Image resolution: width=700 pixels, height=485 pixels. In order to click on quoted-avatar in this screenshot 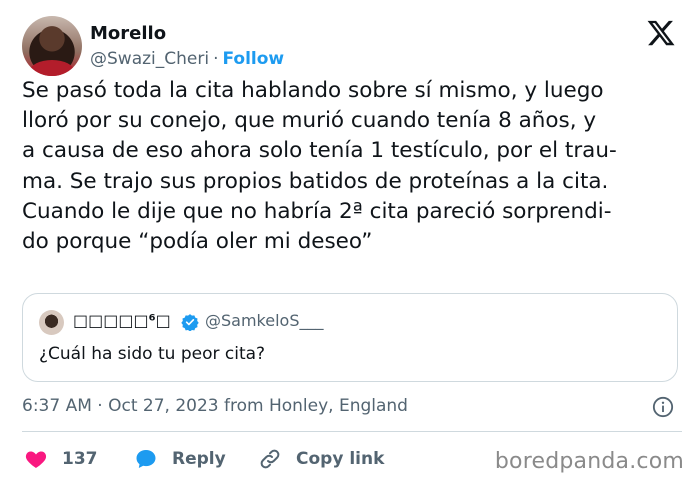, I will do `click(51, 322)`.